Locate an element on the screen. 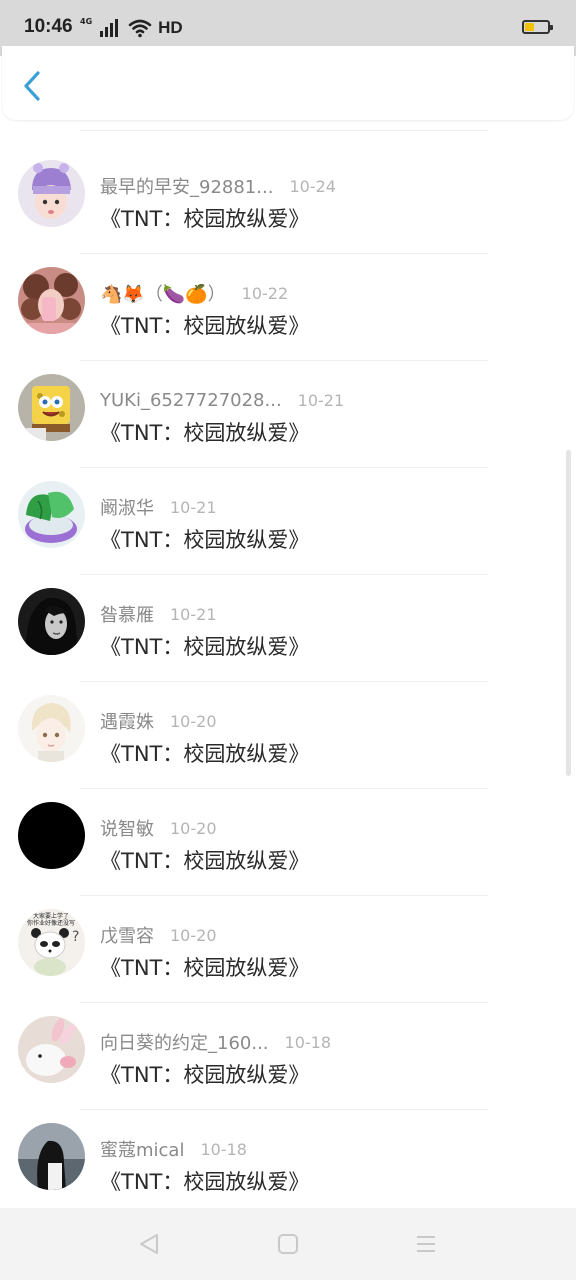  nav-menu-button is located at coordinates (426, 1244).